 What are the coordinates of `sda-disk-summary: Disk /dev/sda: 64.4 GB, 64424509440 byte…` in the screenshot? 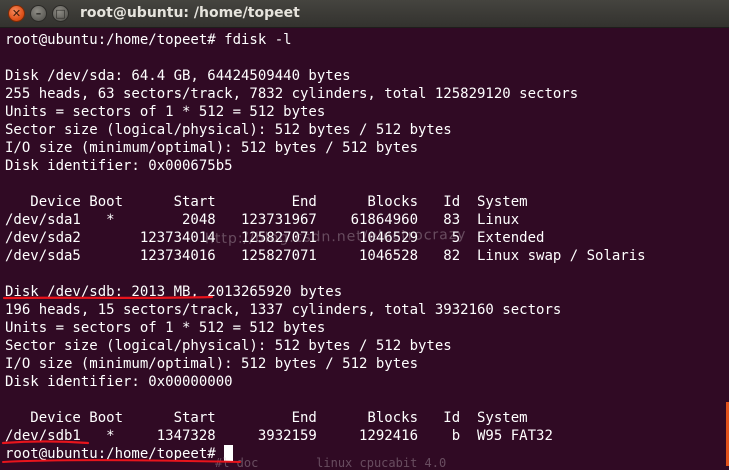 It's located at (178, 76).